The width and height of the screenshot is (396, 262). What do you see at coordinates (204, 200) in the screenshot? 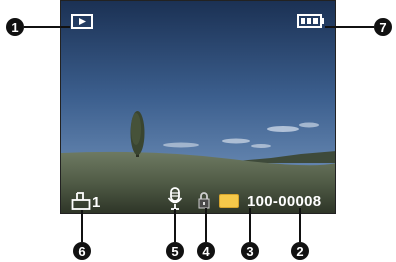
I see `protect-lock-icon` at bounding box center [204, 200].